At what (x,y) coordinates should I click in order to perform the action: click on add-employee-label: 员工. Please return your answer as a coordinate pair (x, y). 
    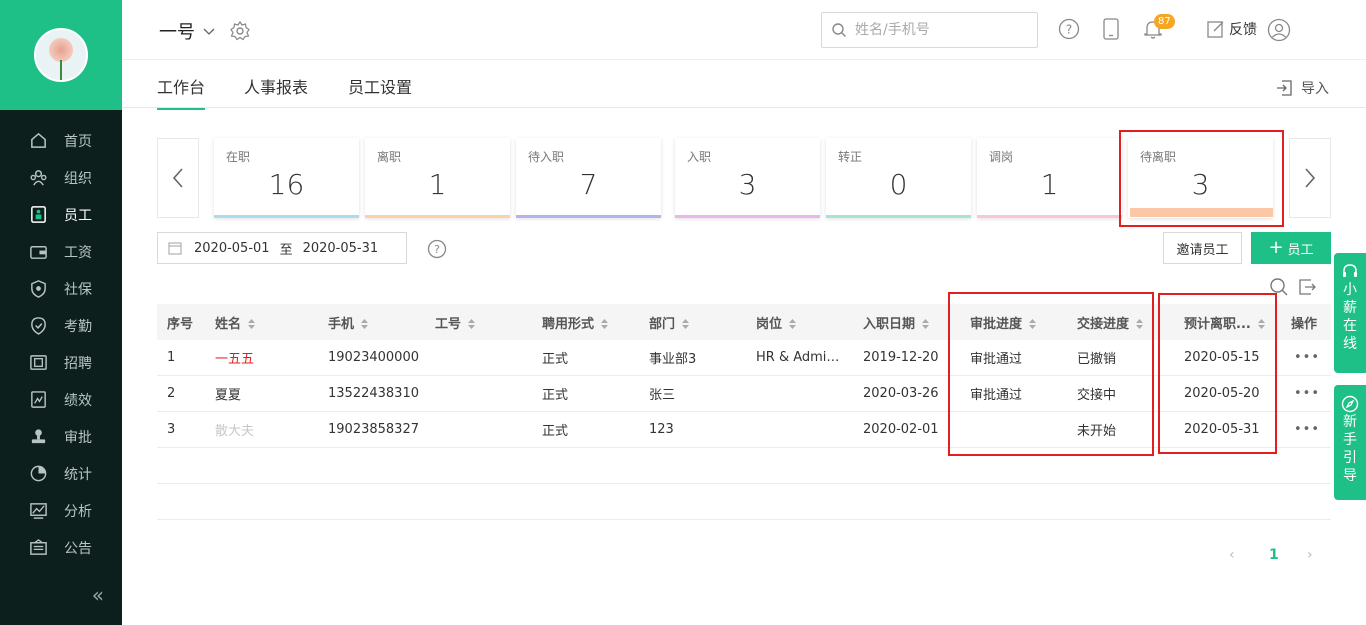
    Looking at the image, I should click on (1300, 250).